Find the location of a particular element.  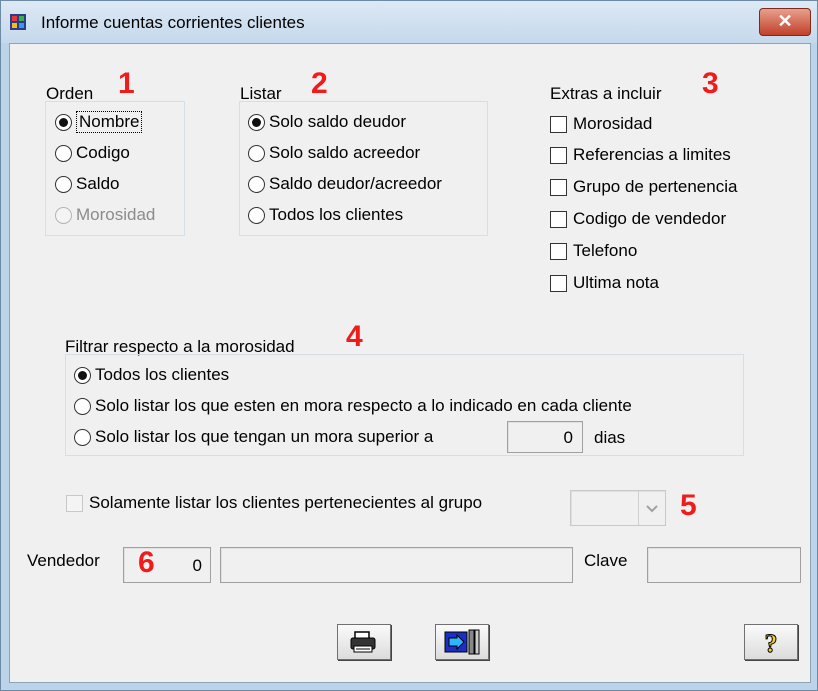

help-question-icon: ? is located at coordinates (771, 644).